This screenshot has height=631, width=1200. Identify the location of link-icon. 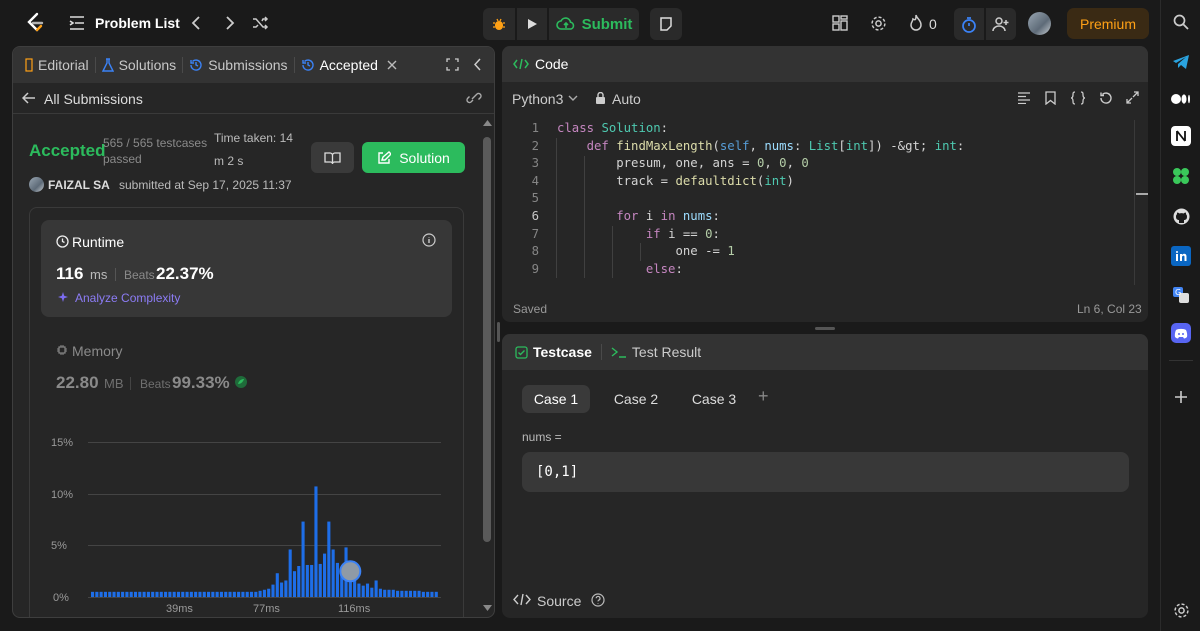
(474, 98).